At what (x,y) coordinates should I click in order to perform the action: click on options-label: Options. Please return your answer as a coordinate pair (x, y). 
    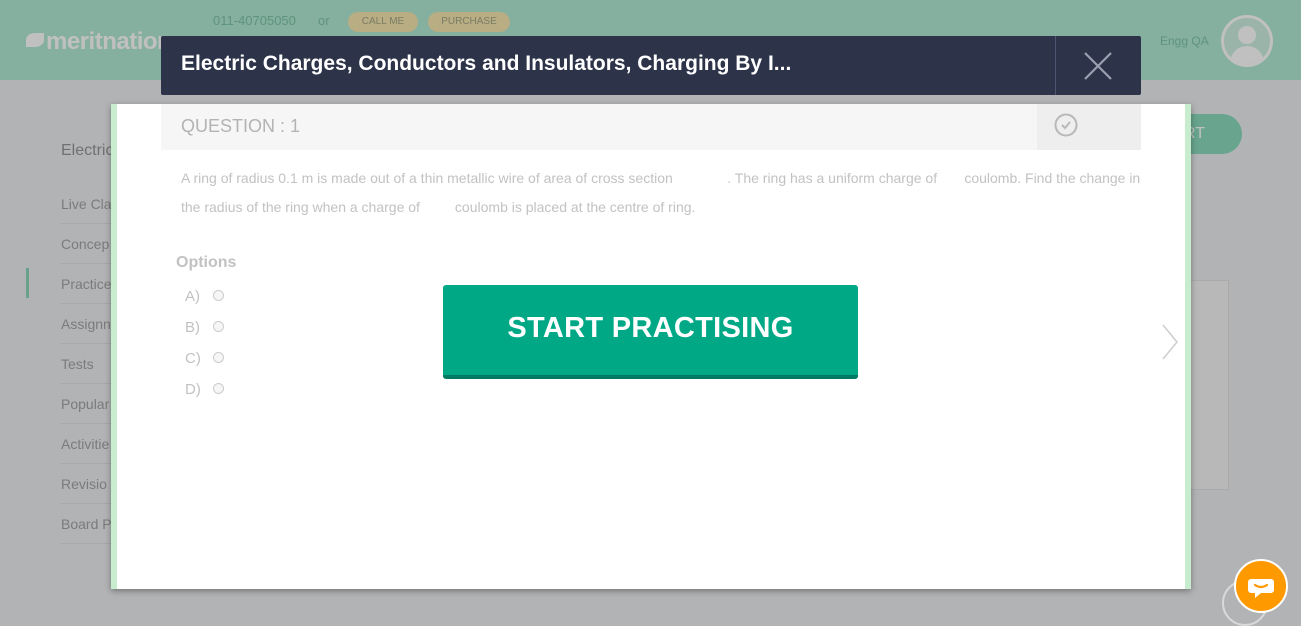
    Looking at the image, I should click on (206, 262).